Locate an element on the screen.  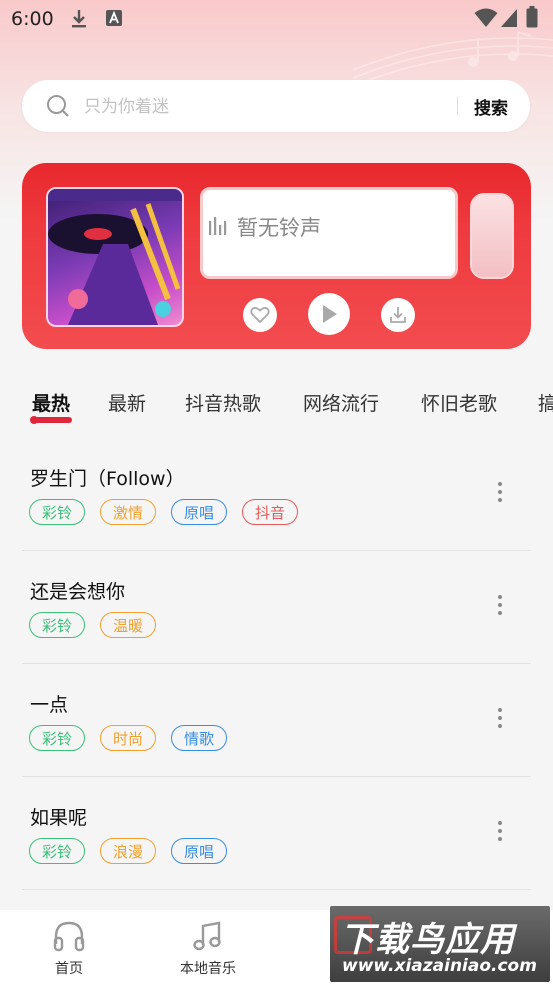
album-art is located at coordinates (115, 257).